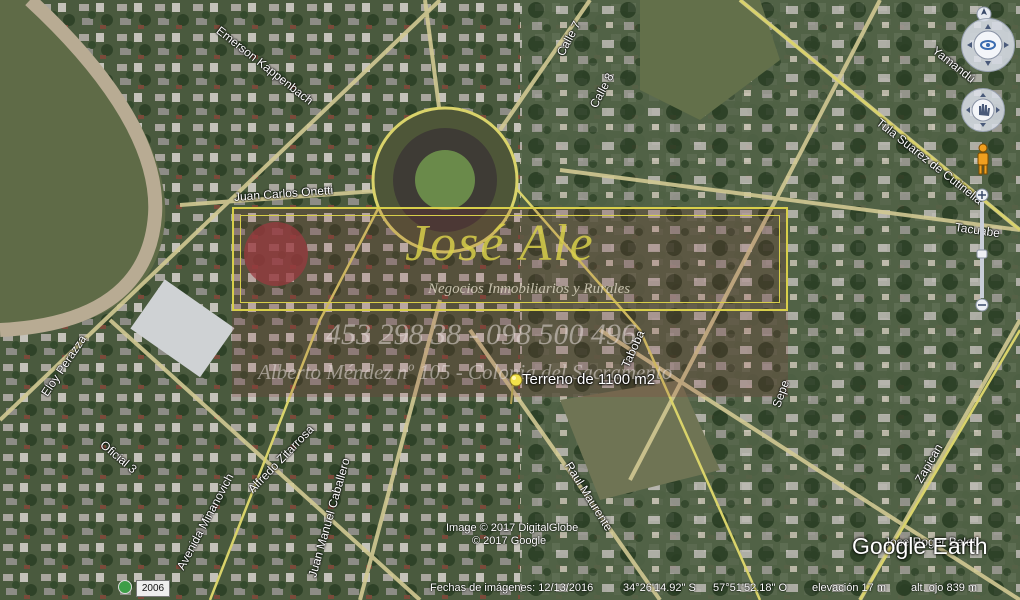 The width and height of the screenshot is (1020, 600). What do you see at coordinates (509, 541) in the screenshot?
I see `google-copyright: © 2017 Google` at bounding box center [509, 541].